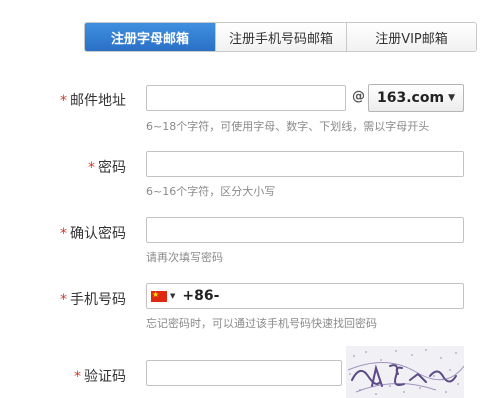  I want to click on password-hint: 6~16个字符，区分大小写, so click(211, 191).